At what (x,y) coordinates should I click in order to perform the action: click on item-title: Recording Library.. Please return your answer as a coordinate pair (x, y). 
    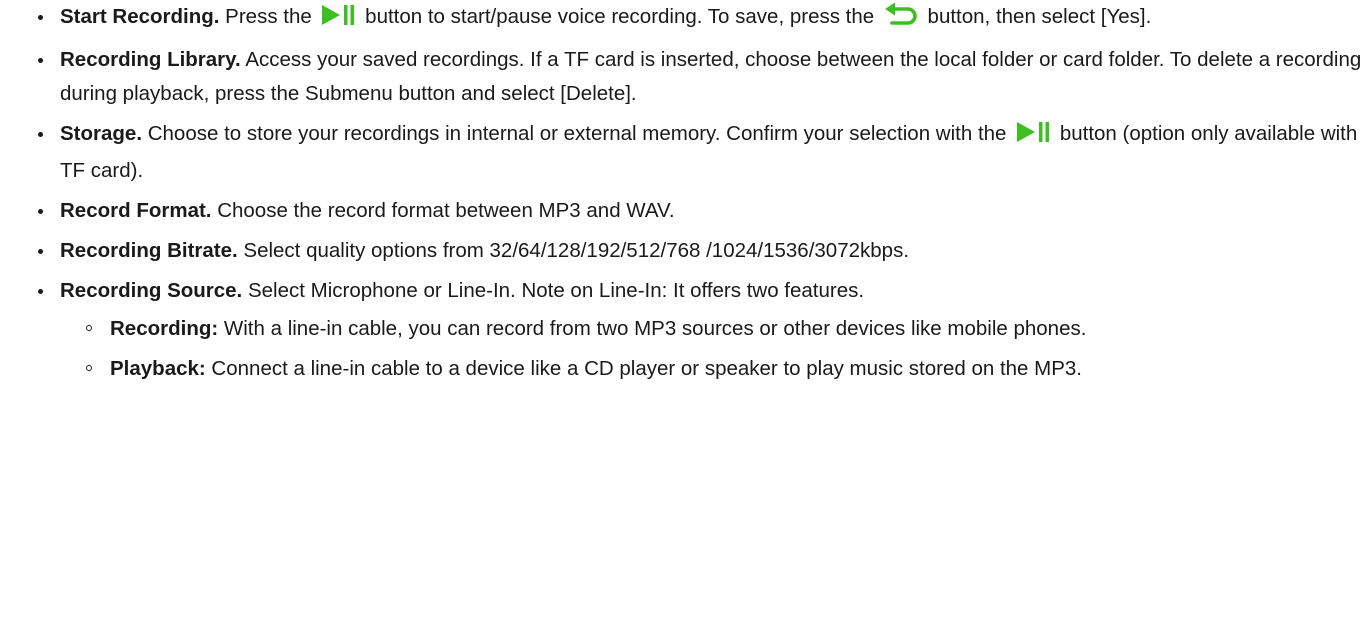
    Looking at the image, I should click on (150, 59).